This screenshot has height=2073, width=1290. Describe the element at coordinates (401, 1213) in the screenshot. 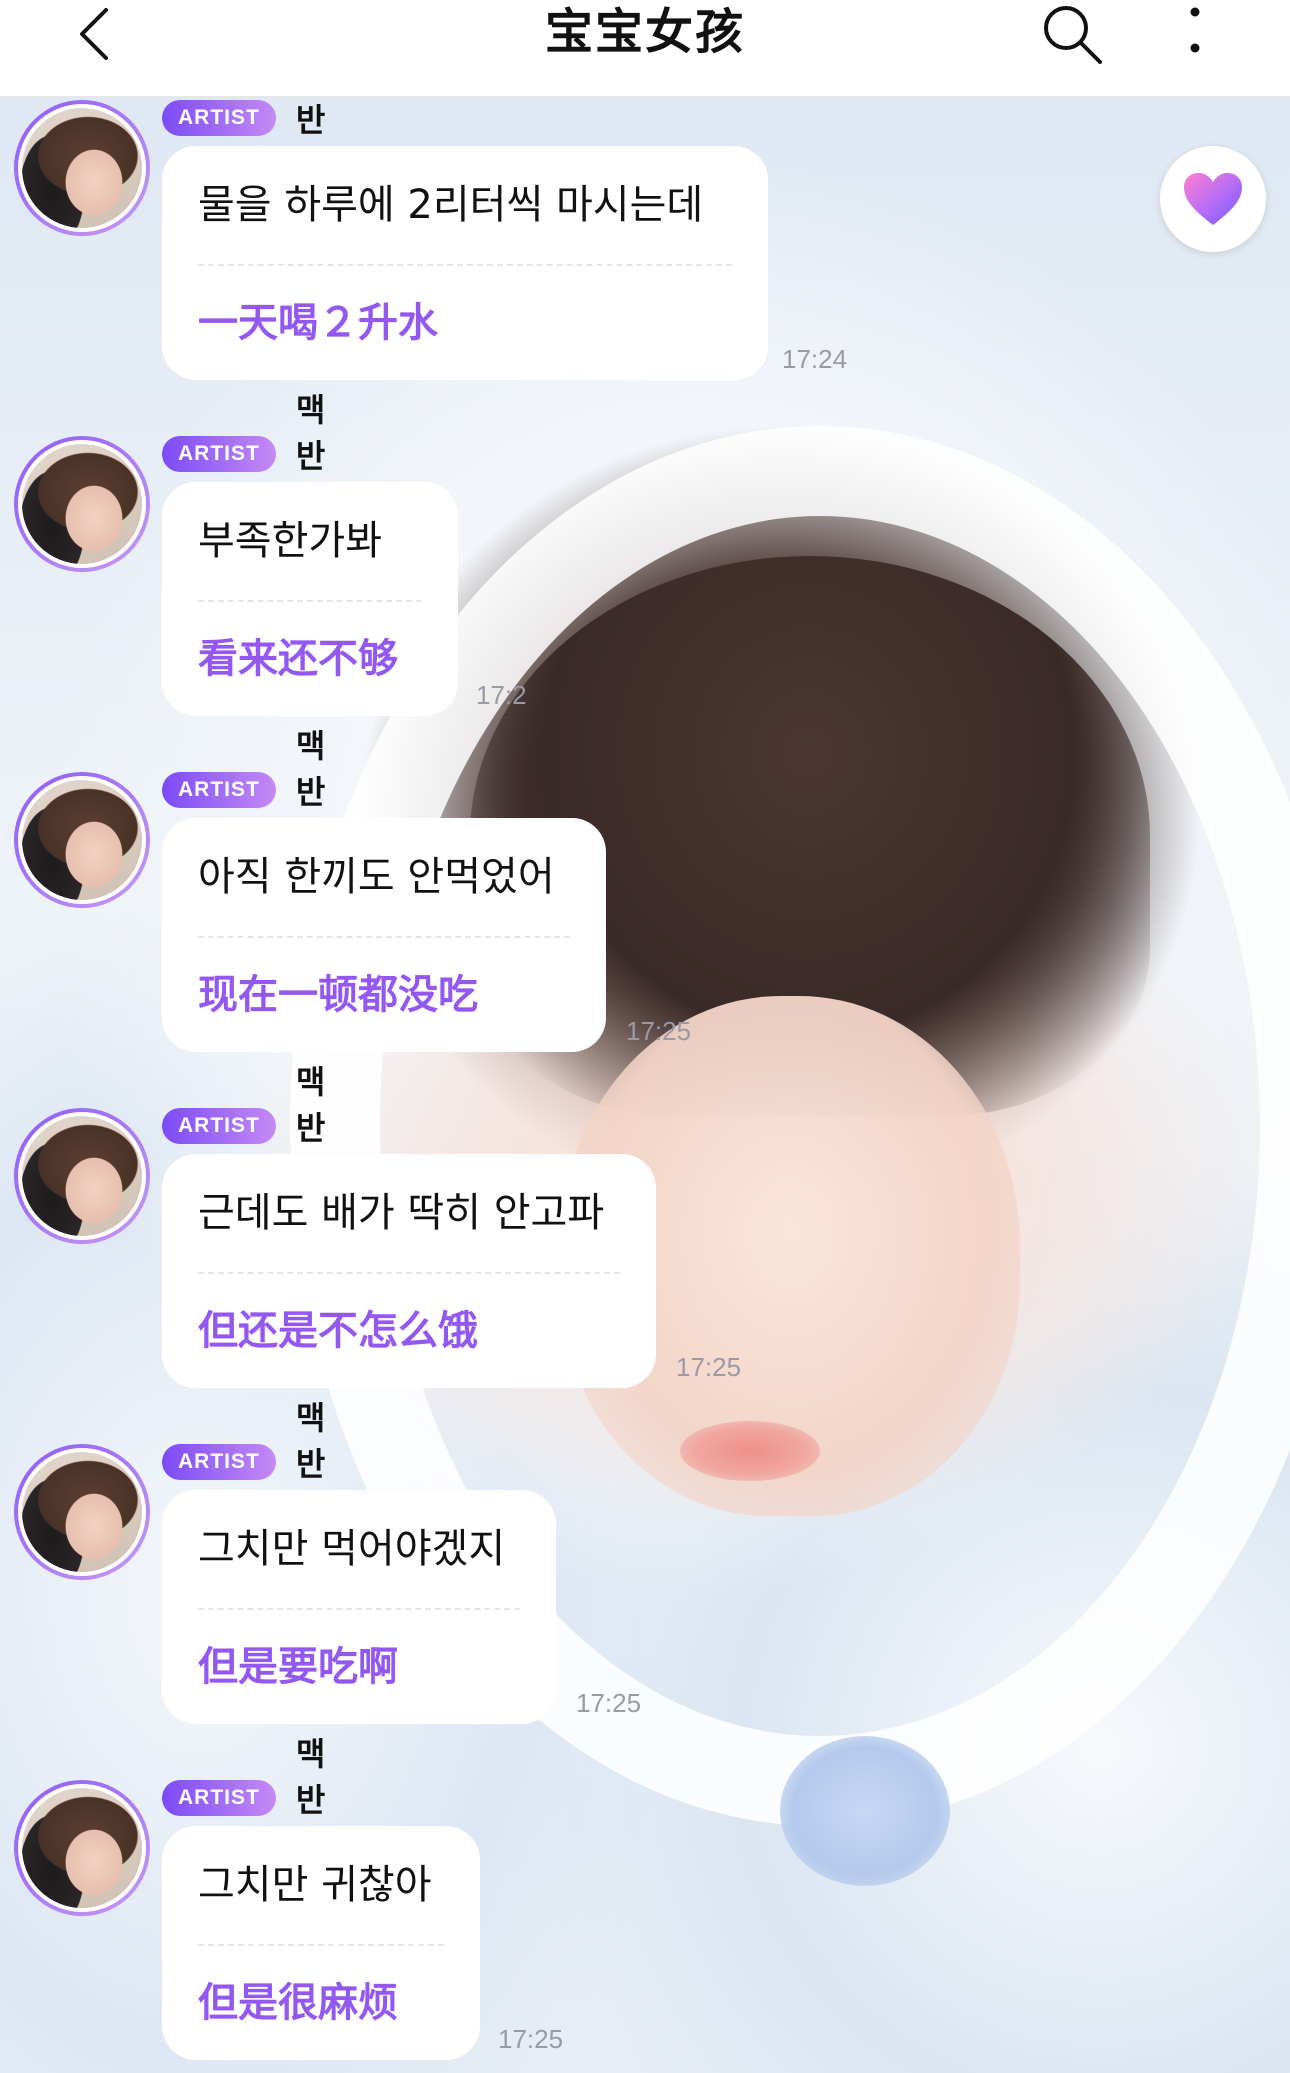

I see `message-original-text: 근데도 배가 딱히 안고파` at that location.